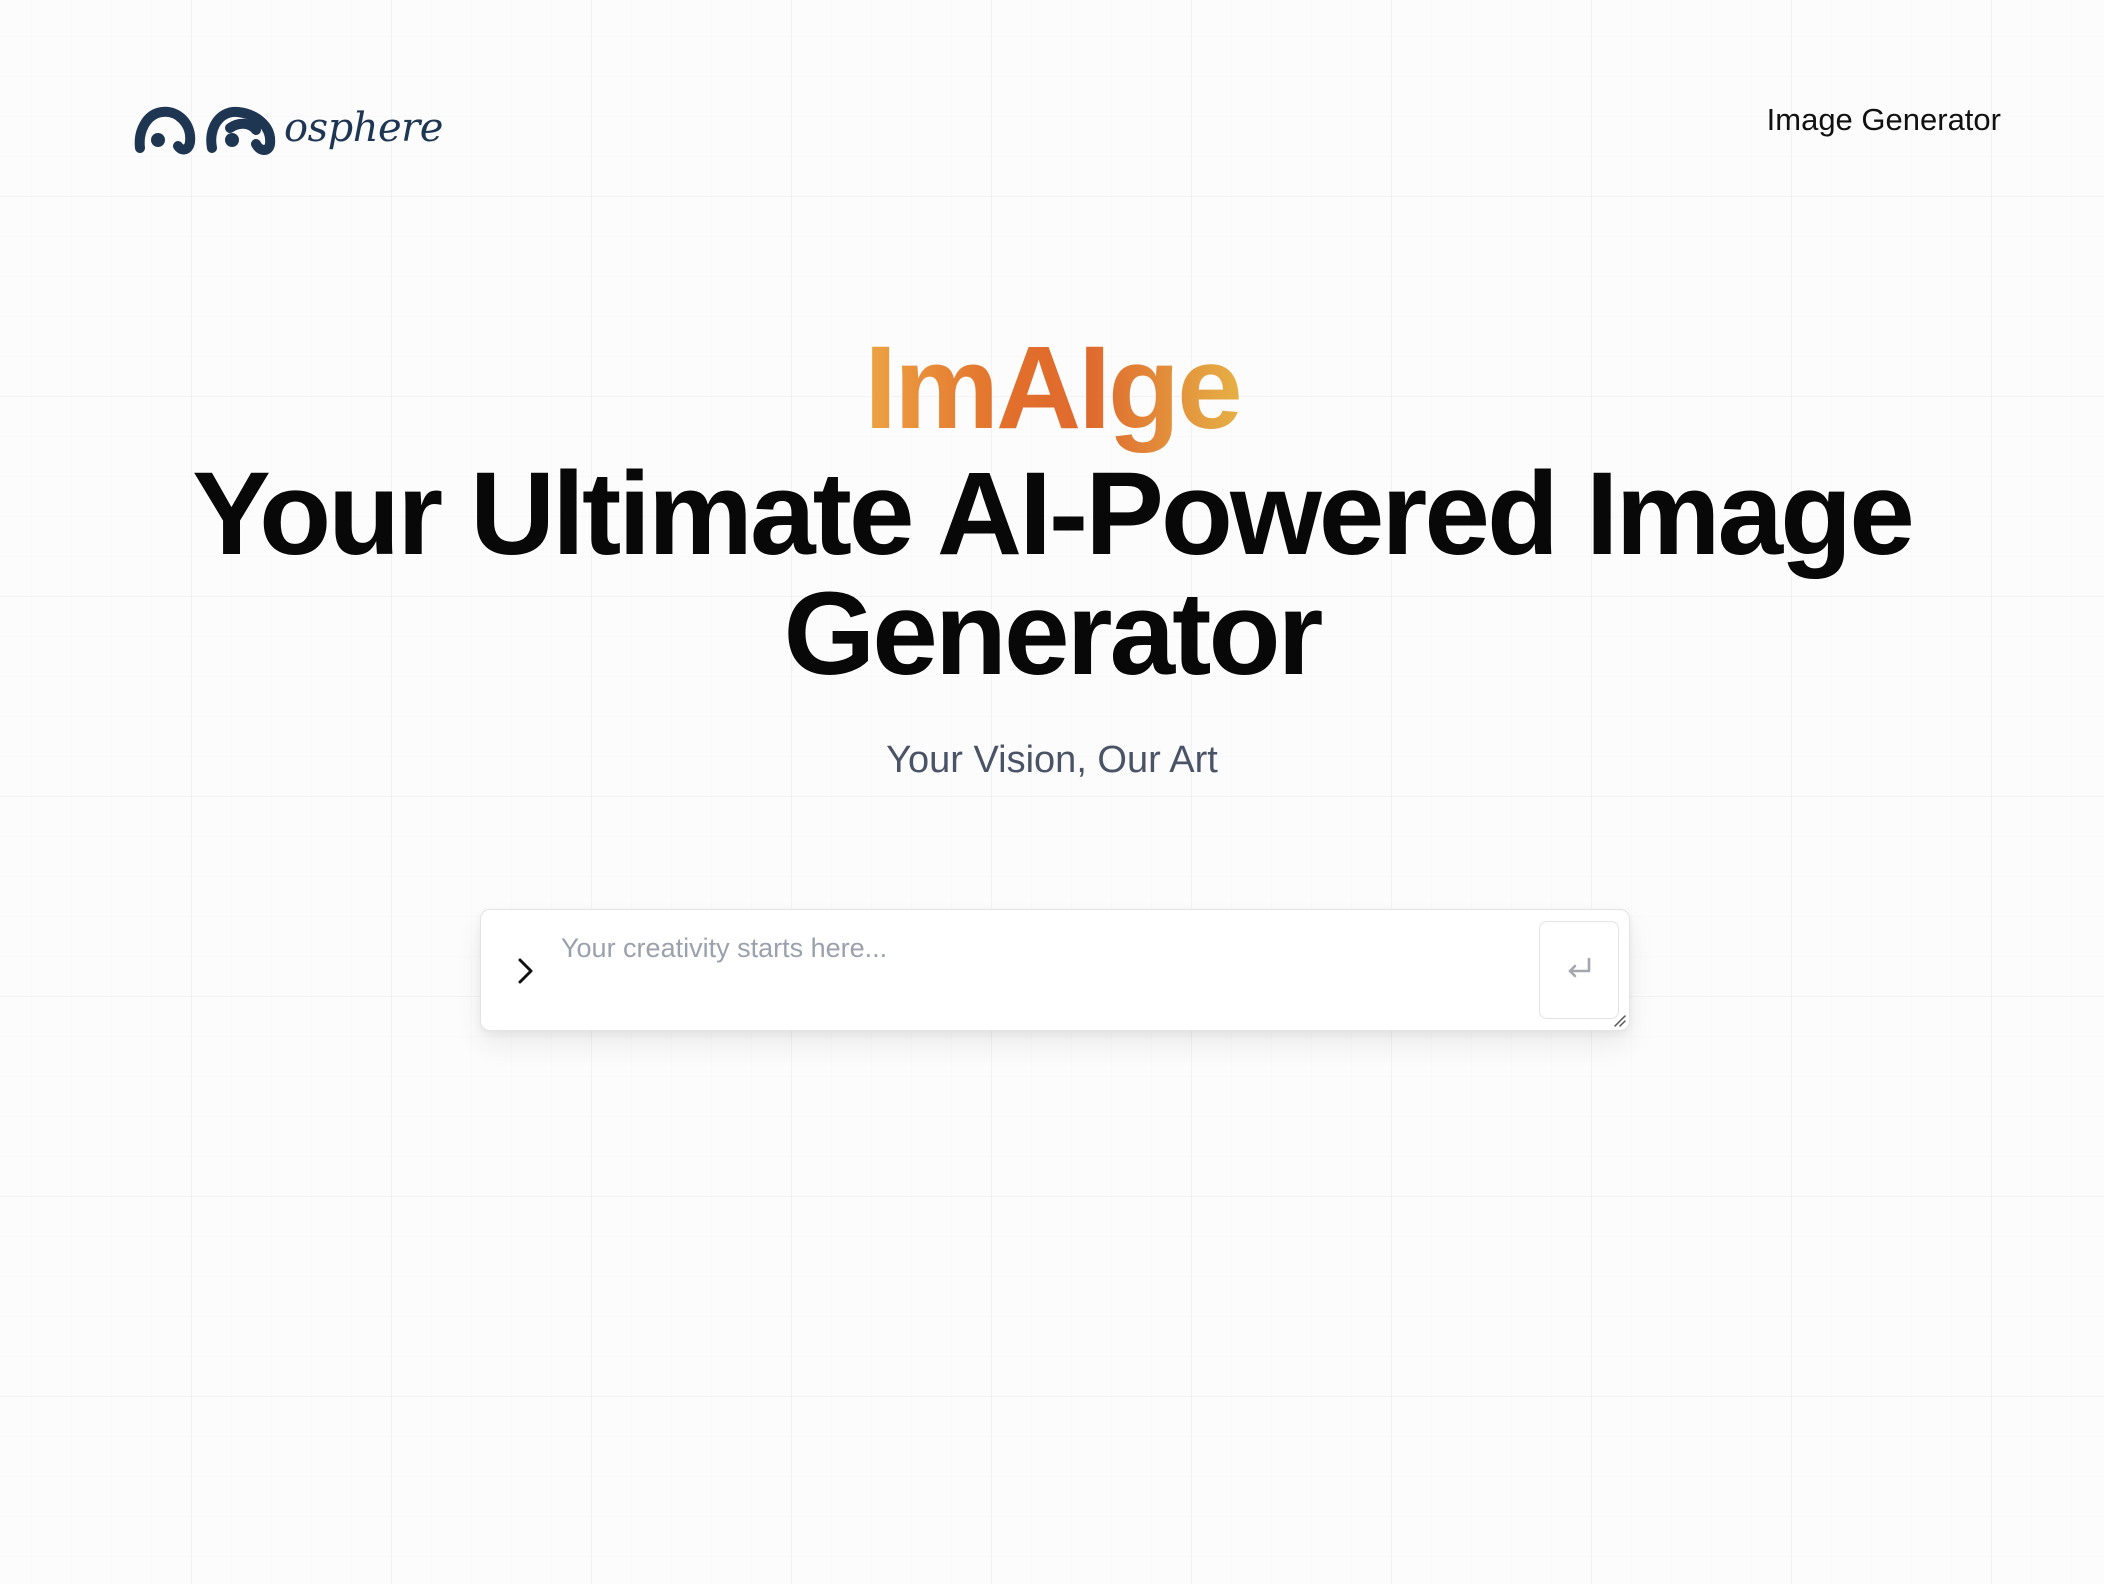 The image size is (2104, 1584). What do you see at coordinates (205, 130) in the screenshot?
I see `logo-mark-icon` at bounding box center [205, 130].